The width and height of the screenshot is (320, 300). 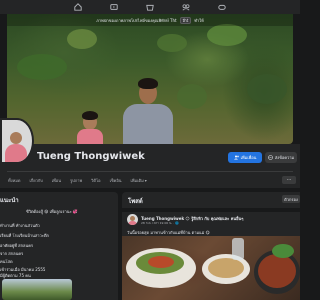 I want to click on post-timestamp: 28 ก.ค. เวลา 19:00 น. · 🌐, so click(x=160, y=223).